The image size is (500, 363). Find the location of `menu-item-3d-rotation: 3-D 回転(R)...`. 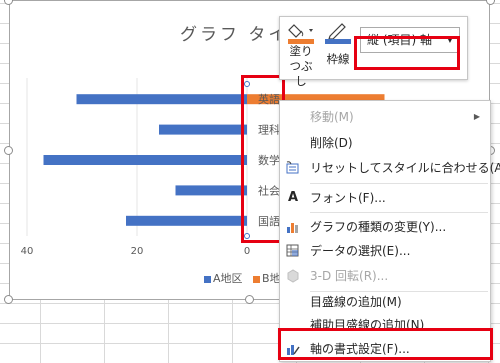

menu-item-3d-rotation: 3-D 回転(R)... is located at coordinates (385, 276).